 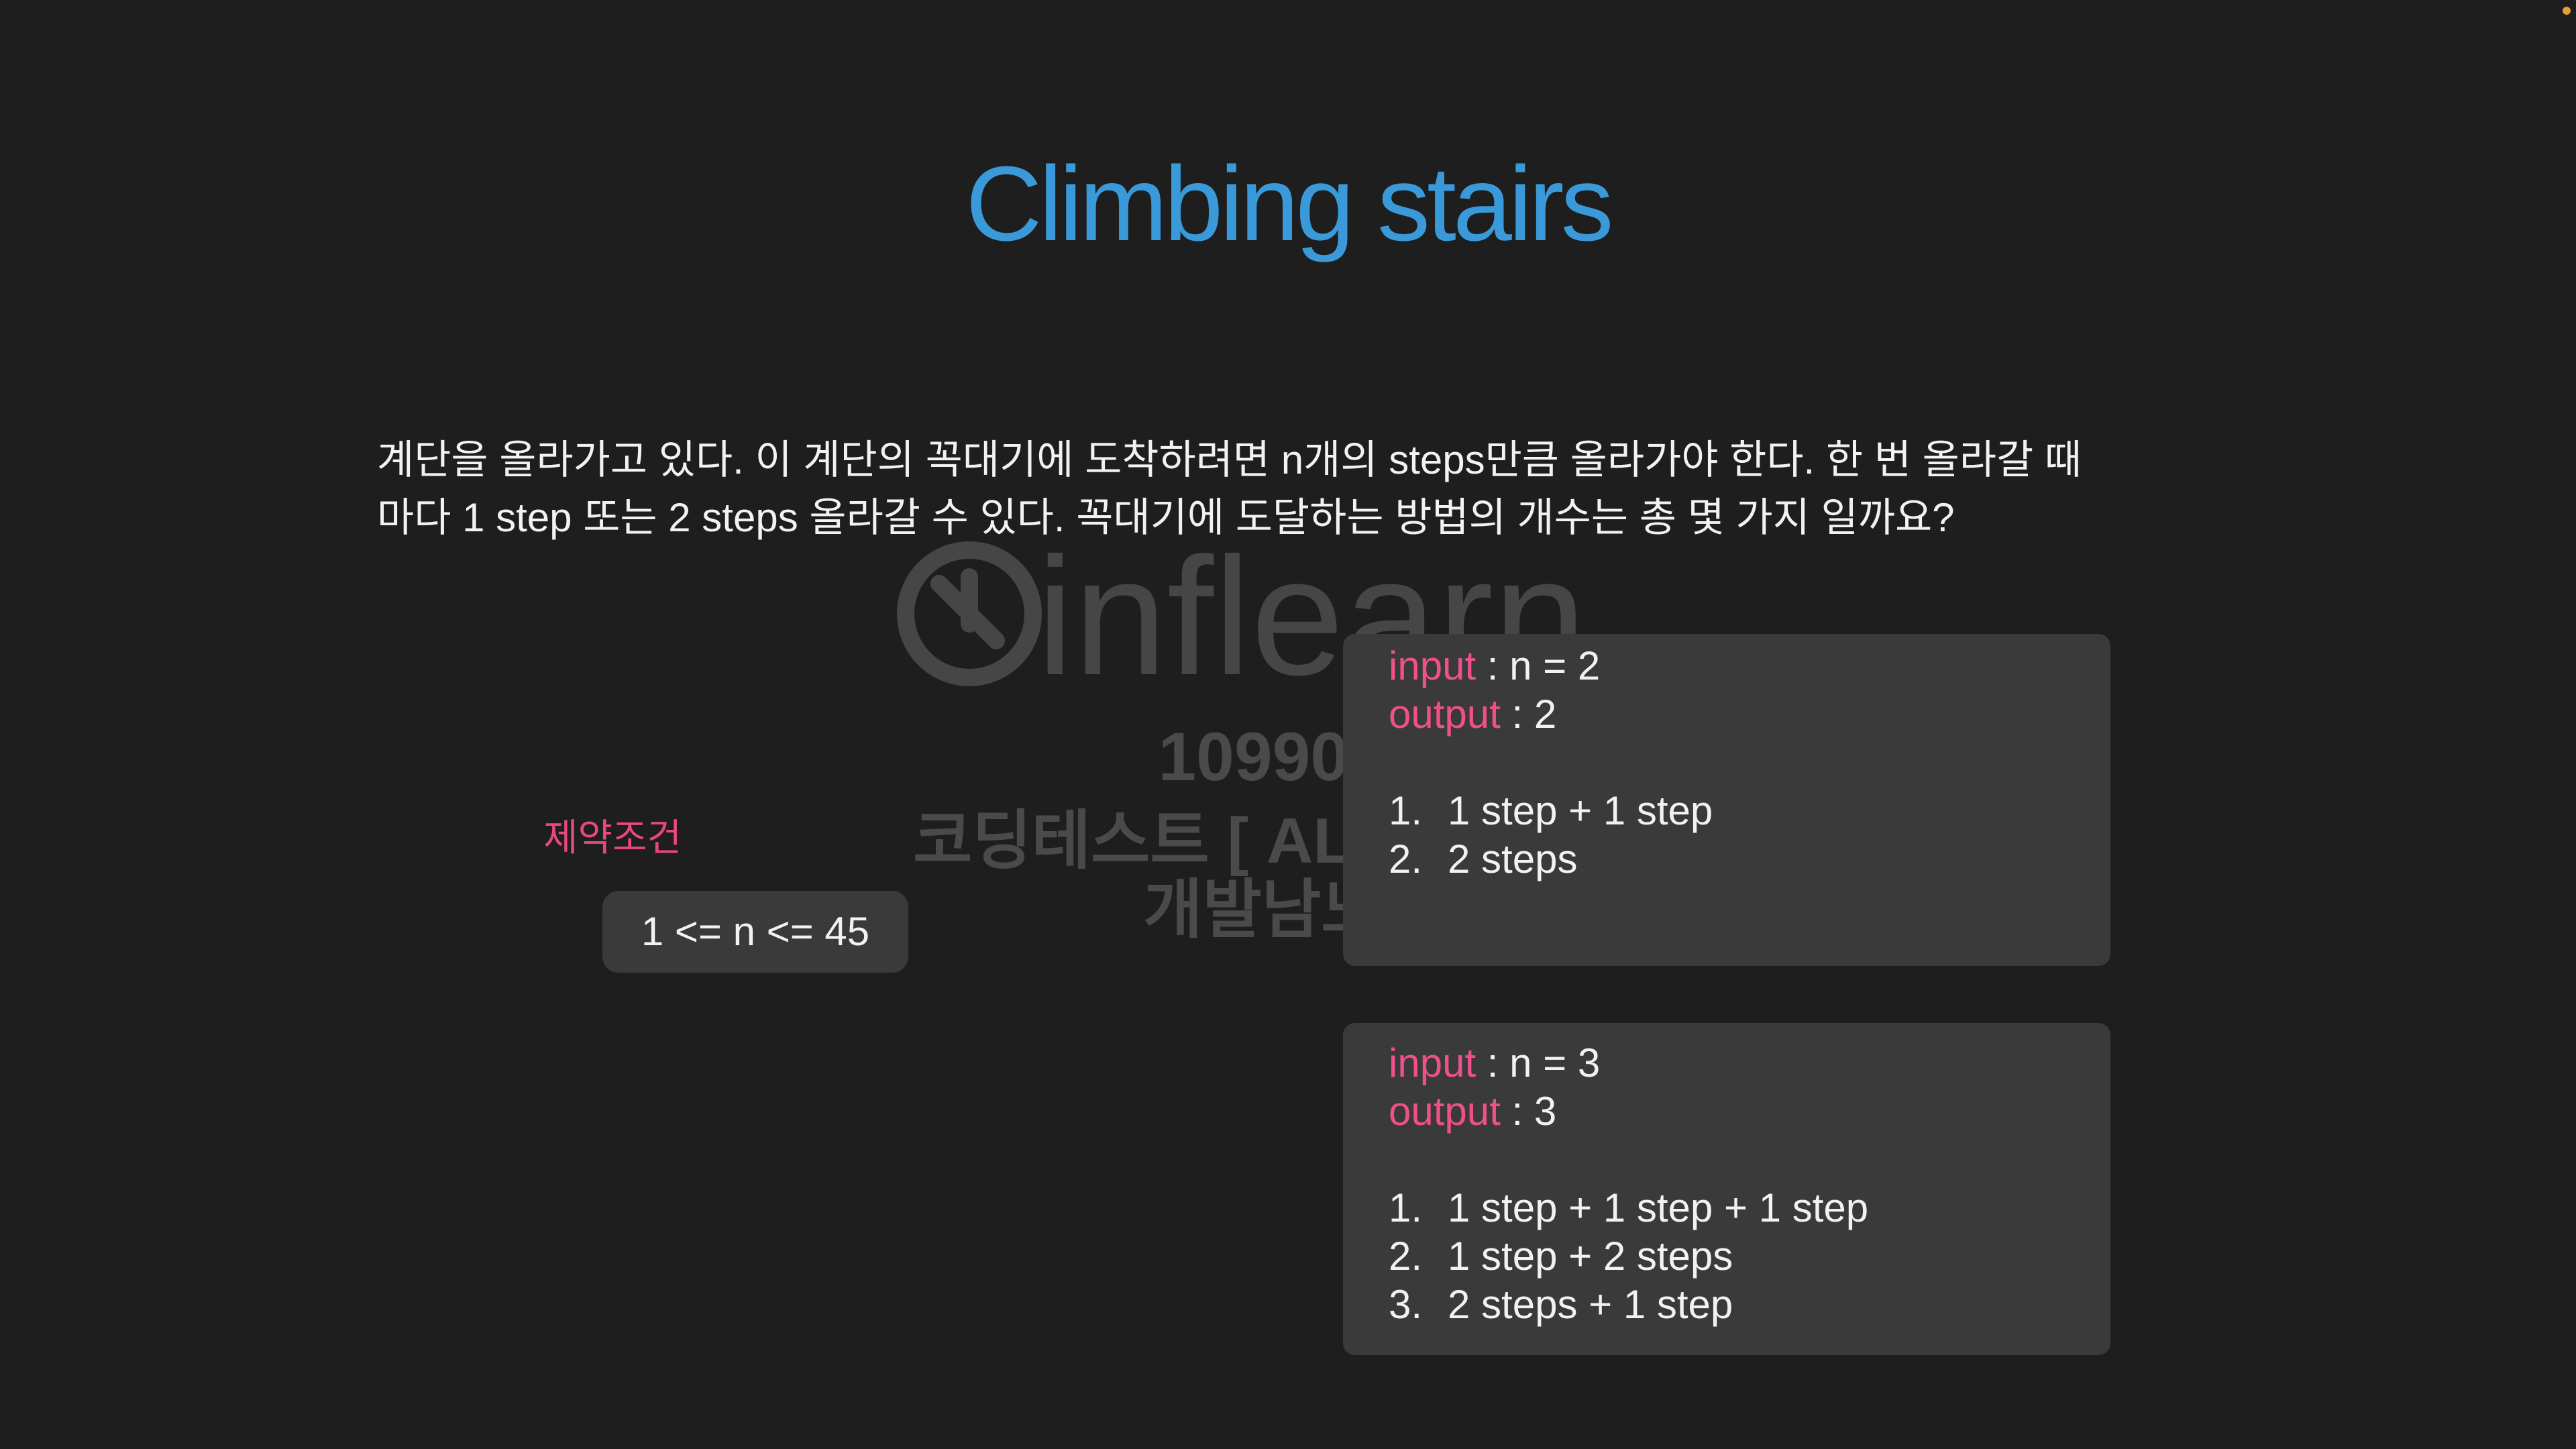 What do you see at coordinates (1289, 204) in the screenshot?
I see `slide-title: Climbing stairs` at bounding box center [1289, 204].